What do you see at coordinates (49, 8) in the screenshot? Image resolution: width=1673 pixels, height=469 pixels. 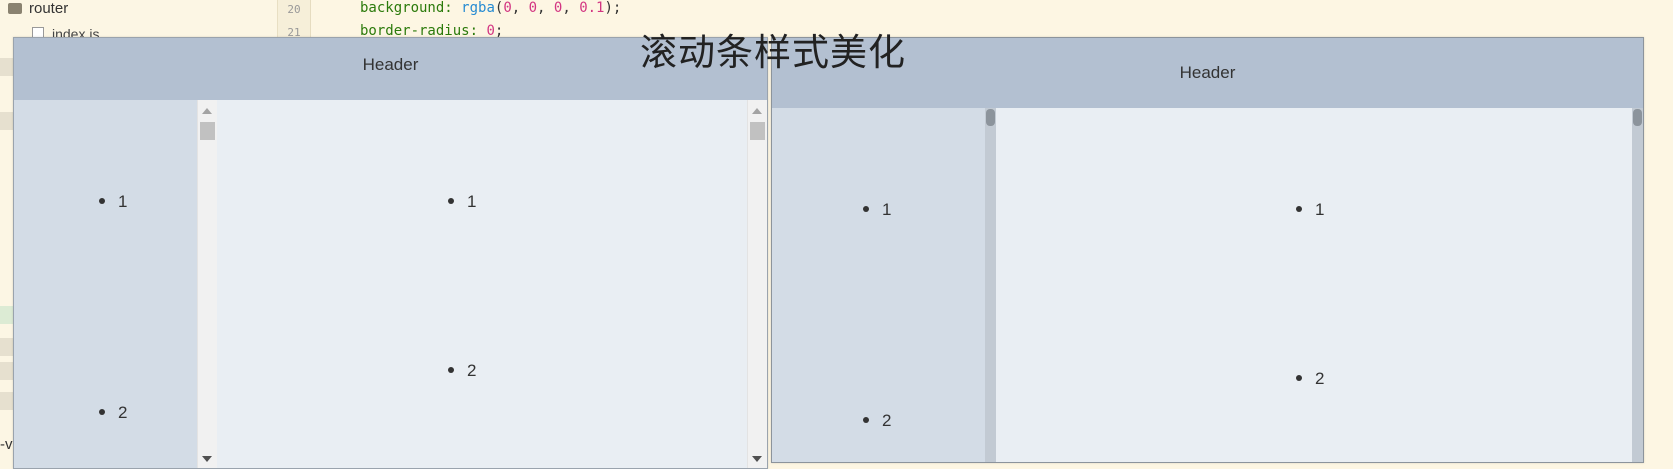 I see `tree-folder-label: router` at bounding box center [49, 8].